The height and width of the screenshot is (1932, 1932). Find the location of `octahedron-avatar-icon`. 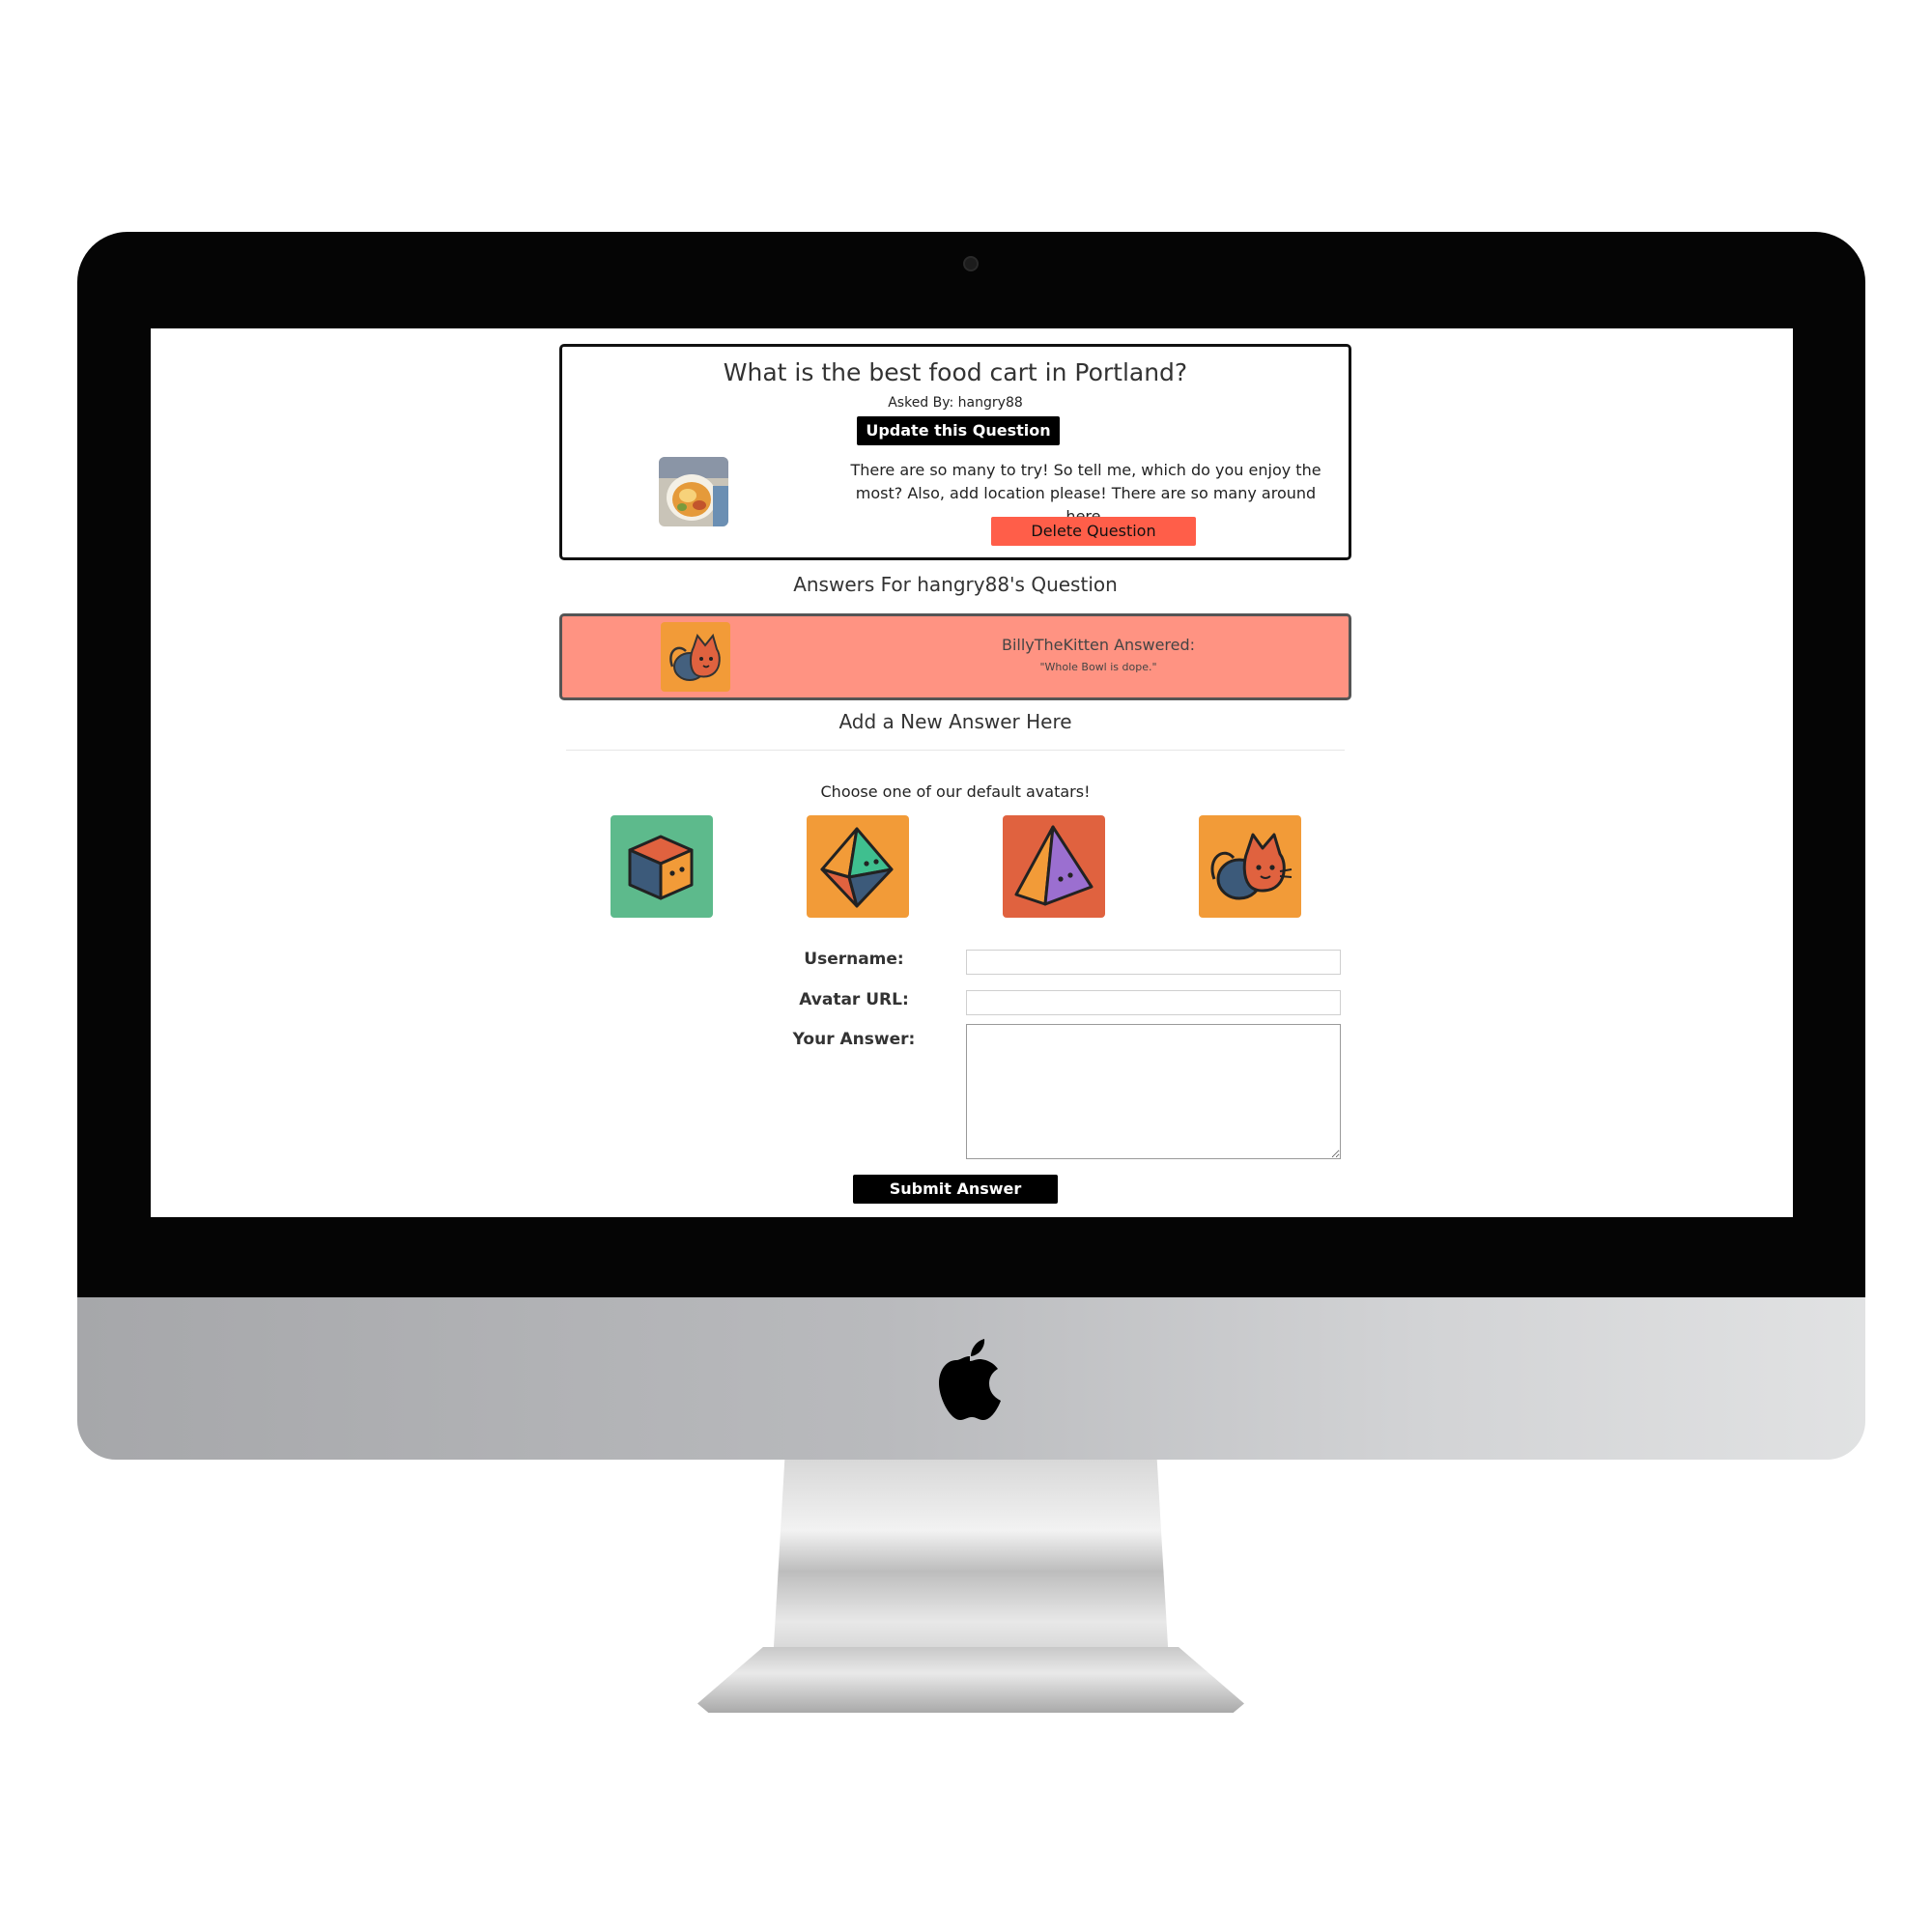

octahedron-avatar-icon is located at coordinates (858, 866).